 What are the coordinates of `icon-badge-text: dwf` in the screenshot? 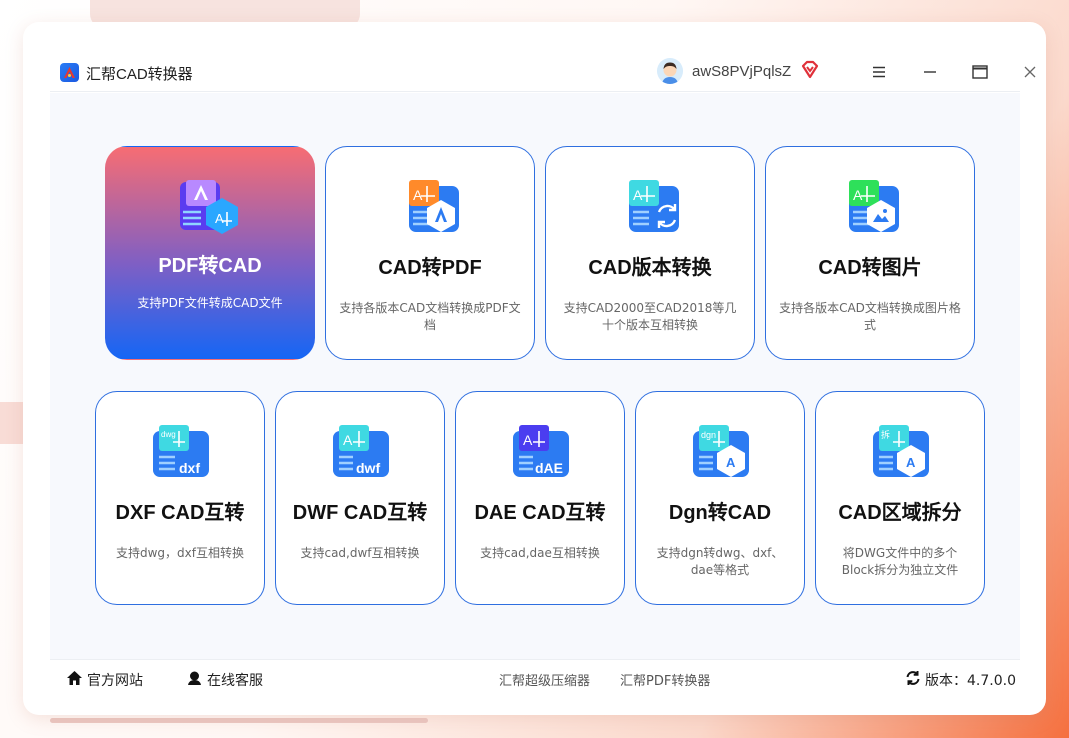 It's located at (368, 468).